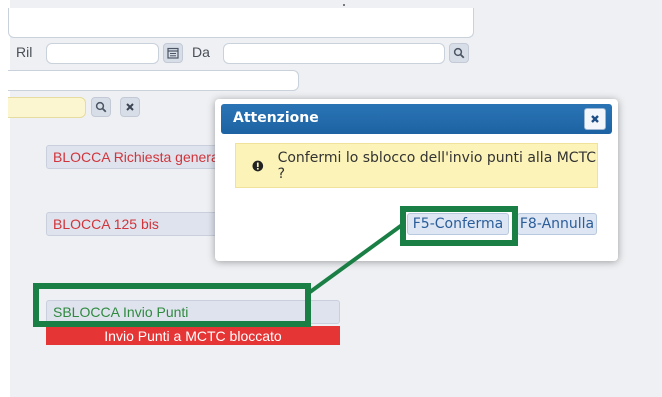 Image resolution: width=662 pixels, height=397 pixels. Describe the element at coordinates (459, 226) in the screenshot. I see `annotation-box-conferma` at that location.